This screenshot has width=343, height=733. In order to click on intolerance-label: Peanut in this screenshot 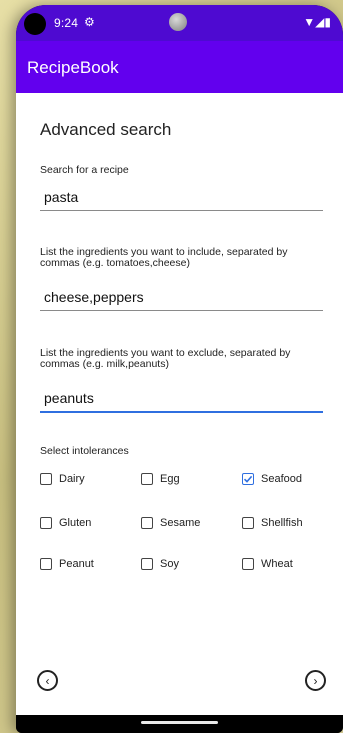, I will do `click(76, 564)`.